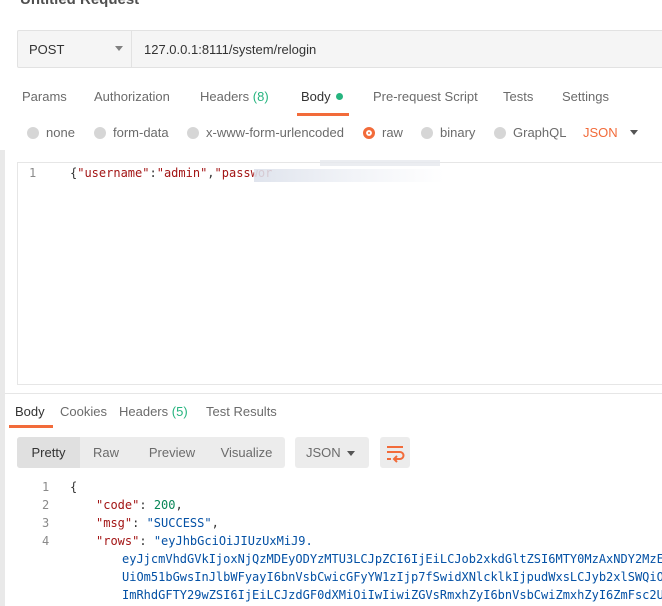 This screenshot has width=662, height=606. Describe the element at coordinates (331, 415) in the screenshot. I see `response-tabs: Body Cookies Headers (5) Test Results` at that location.